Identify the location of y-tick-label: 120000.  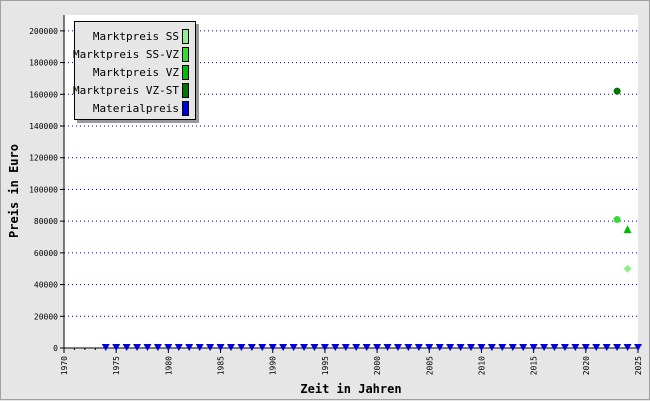
(43, 158).